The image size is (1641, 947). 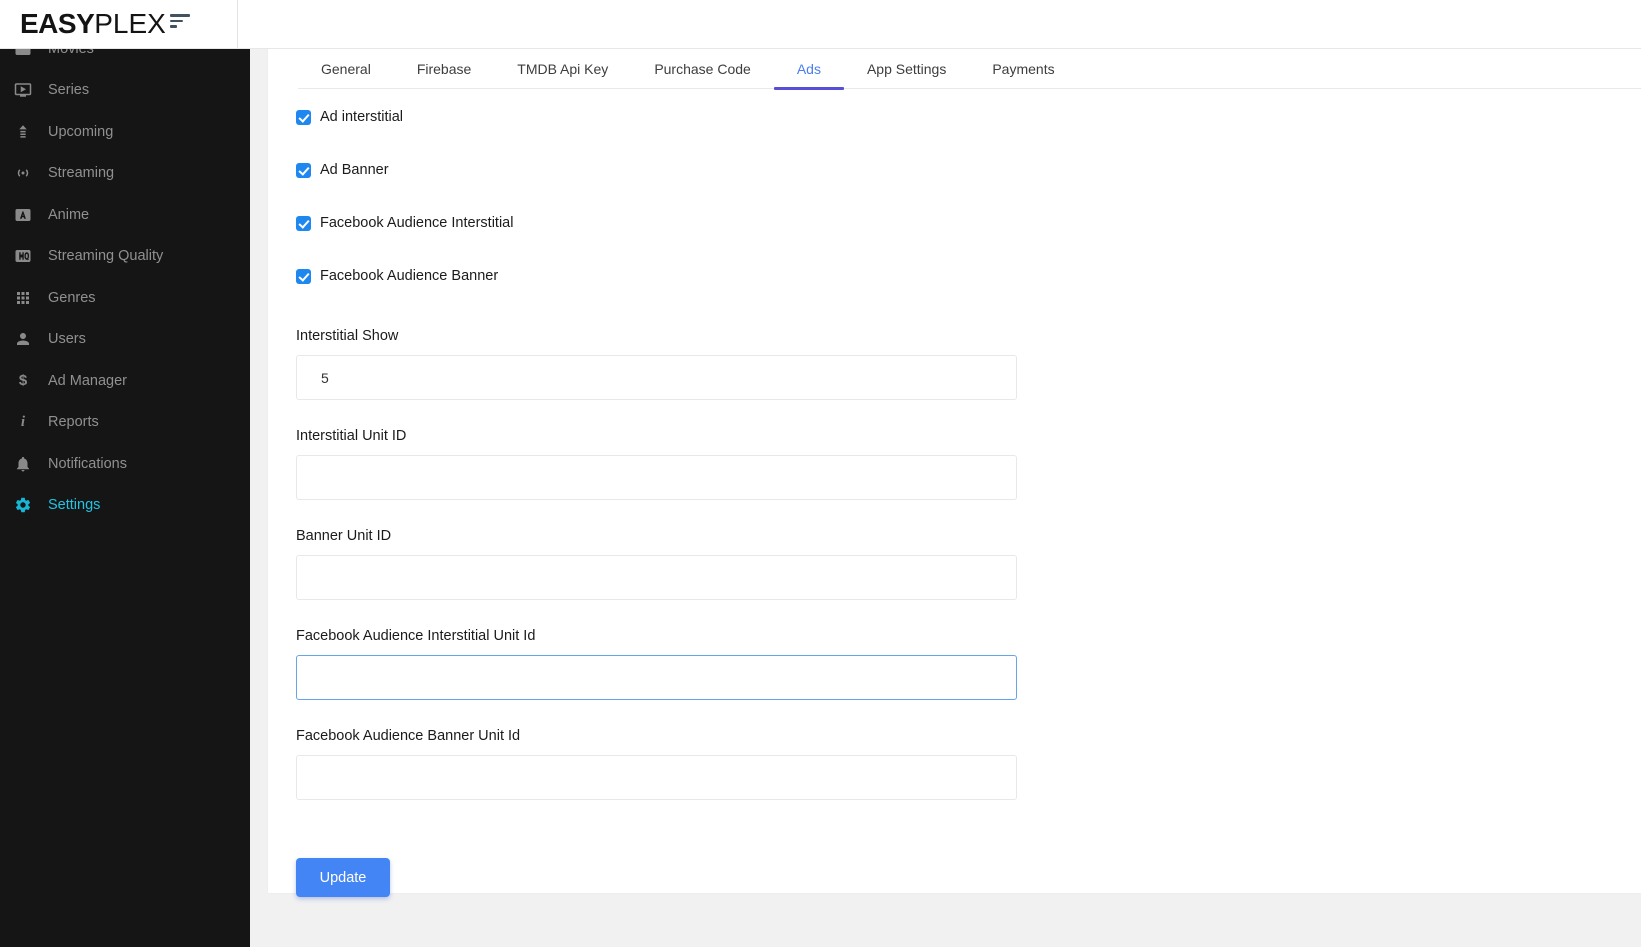 I want to click on sidebar-item-reports: i Reports, so click(x=125, y=423).